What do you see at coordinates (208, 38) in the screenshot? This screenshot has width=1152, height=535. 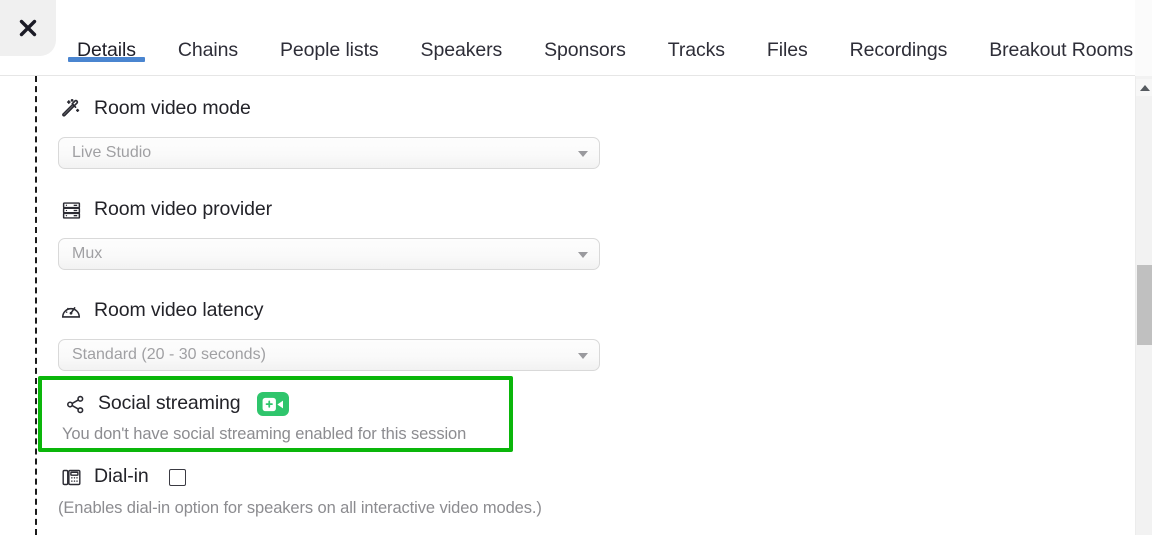 I see `tab-chains: Chains` at bounding box center [208, 38].